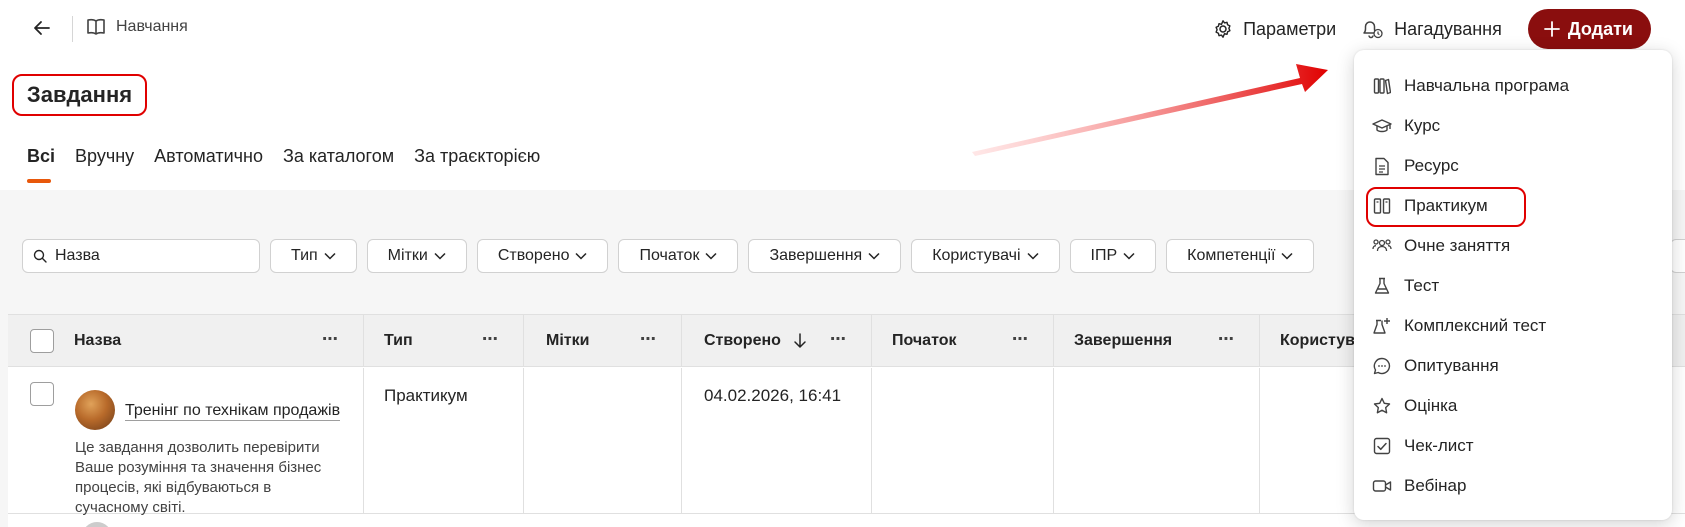 Image resolution: width=1685 pixels, height=527 pixels. I want to click on filter-competencies-label: Компетенції, so click(1231, 255).